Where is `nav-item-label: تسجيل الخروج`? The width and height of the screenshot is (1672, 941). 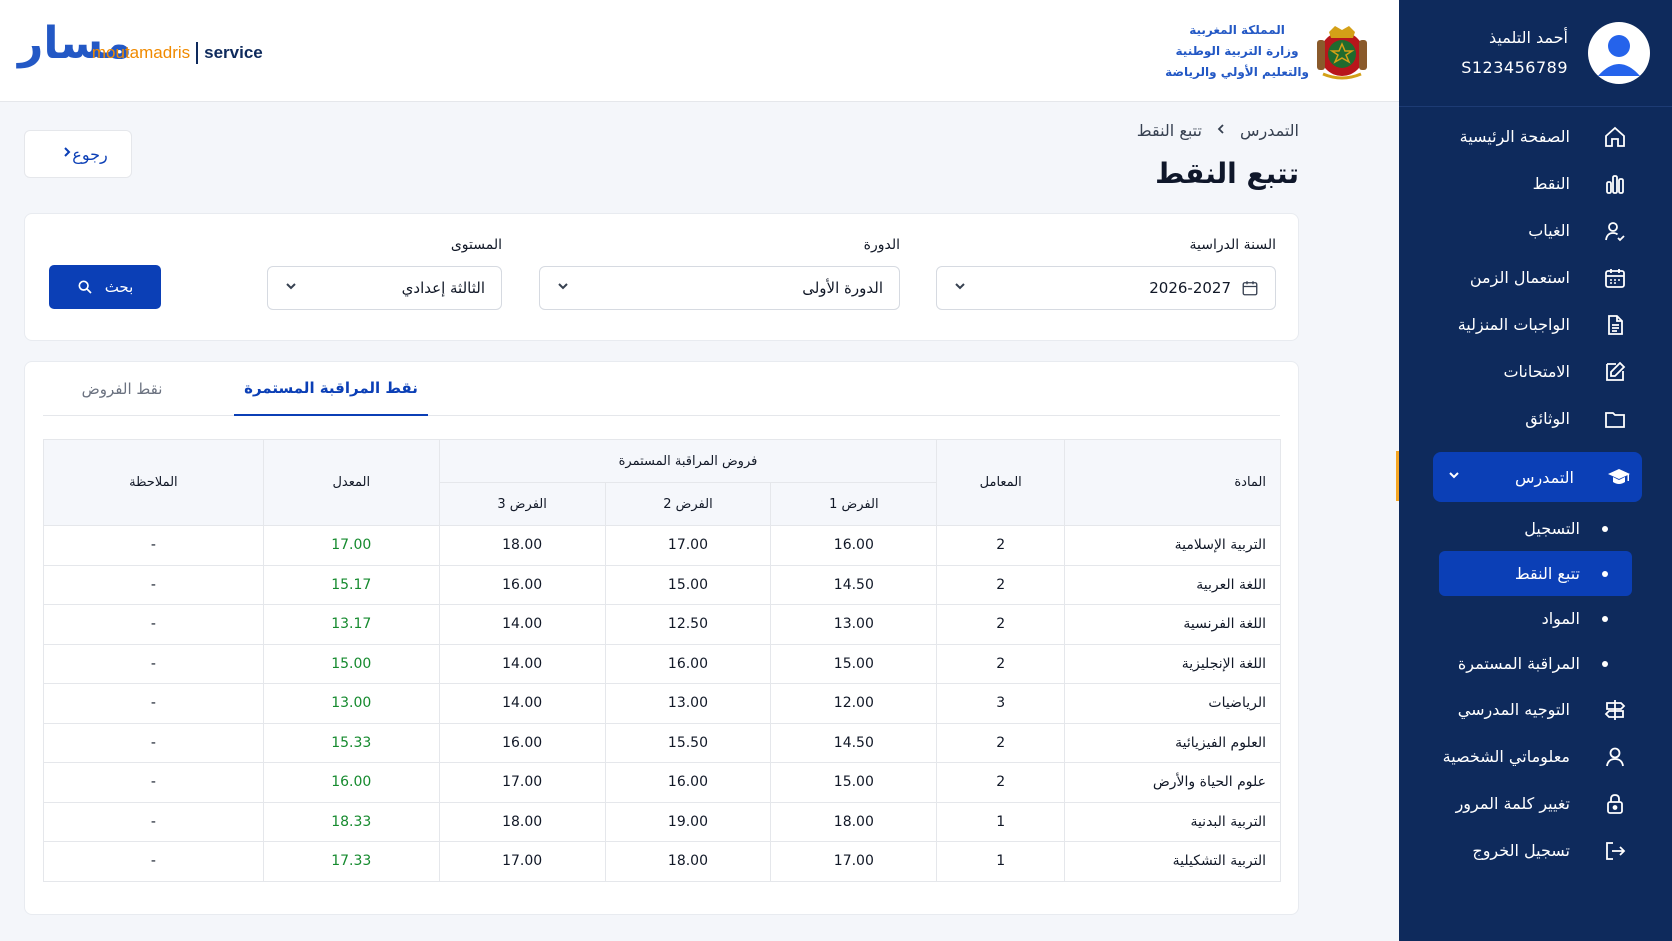
nav-item-label: تسجيل الخروج is located at coordinates (1521, 850).